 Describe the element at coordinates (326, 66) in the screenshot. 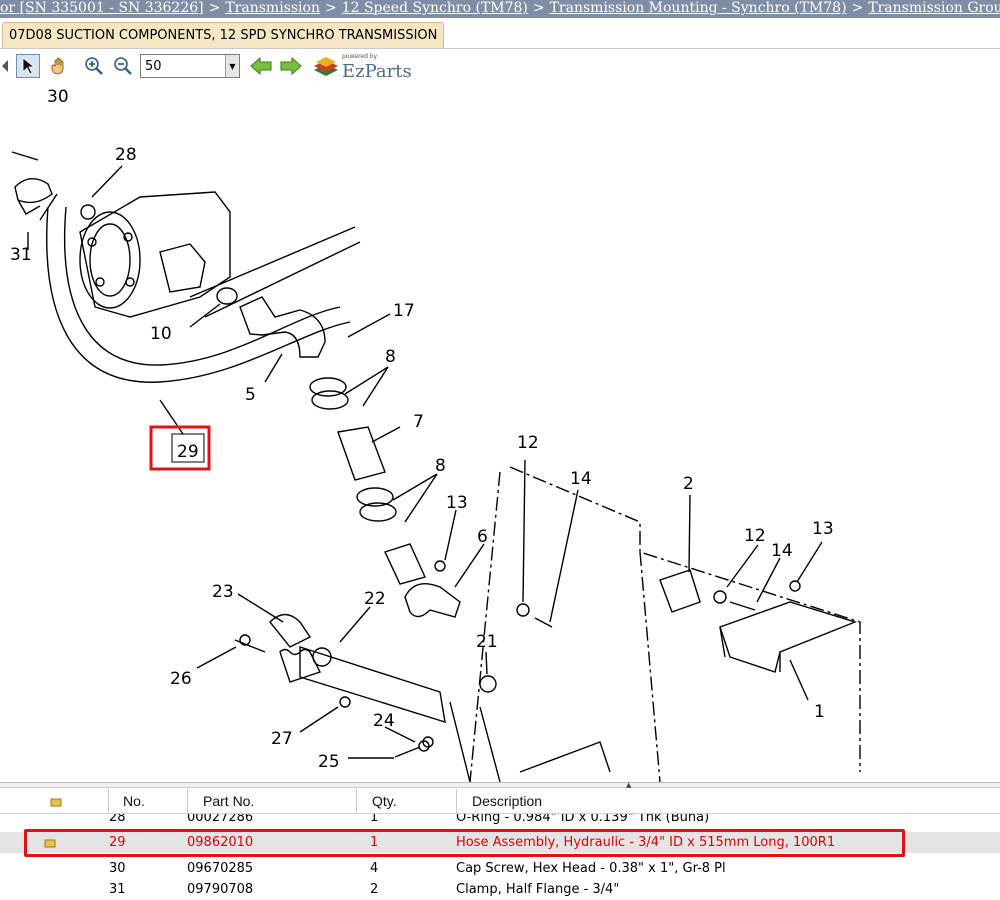

I see `books-logo-icon` at that location.